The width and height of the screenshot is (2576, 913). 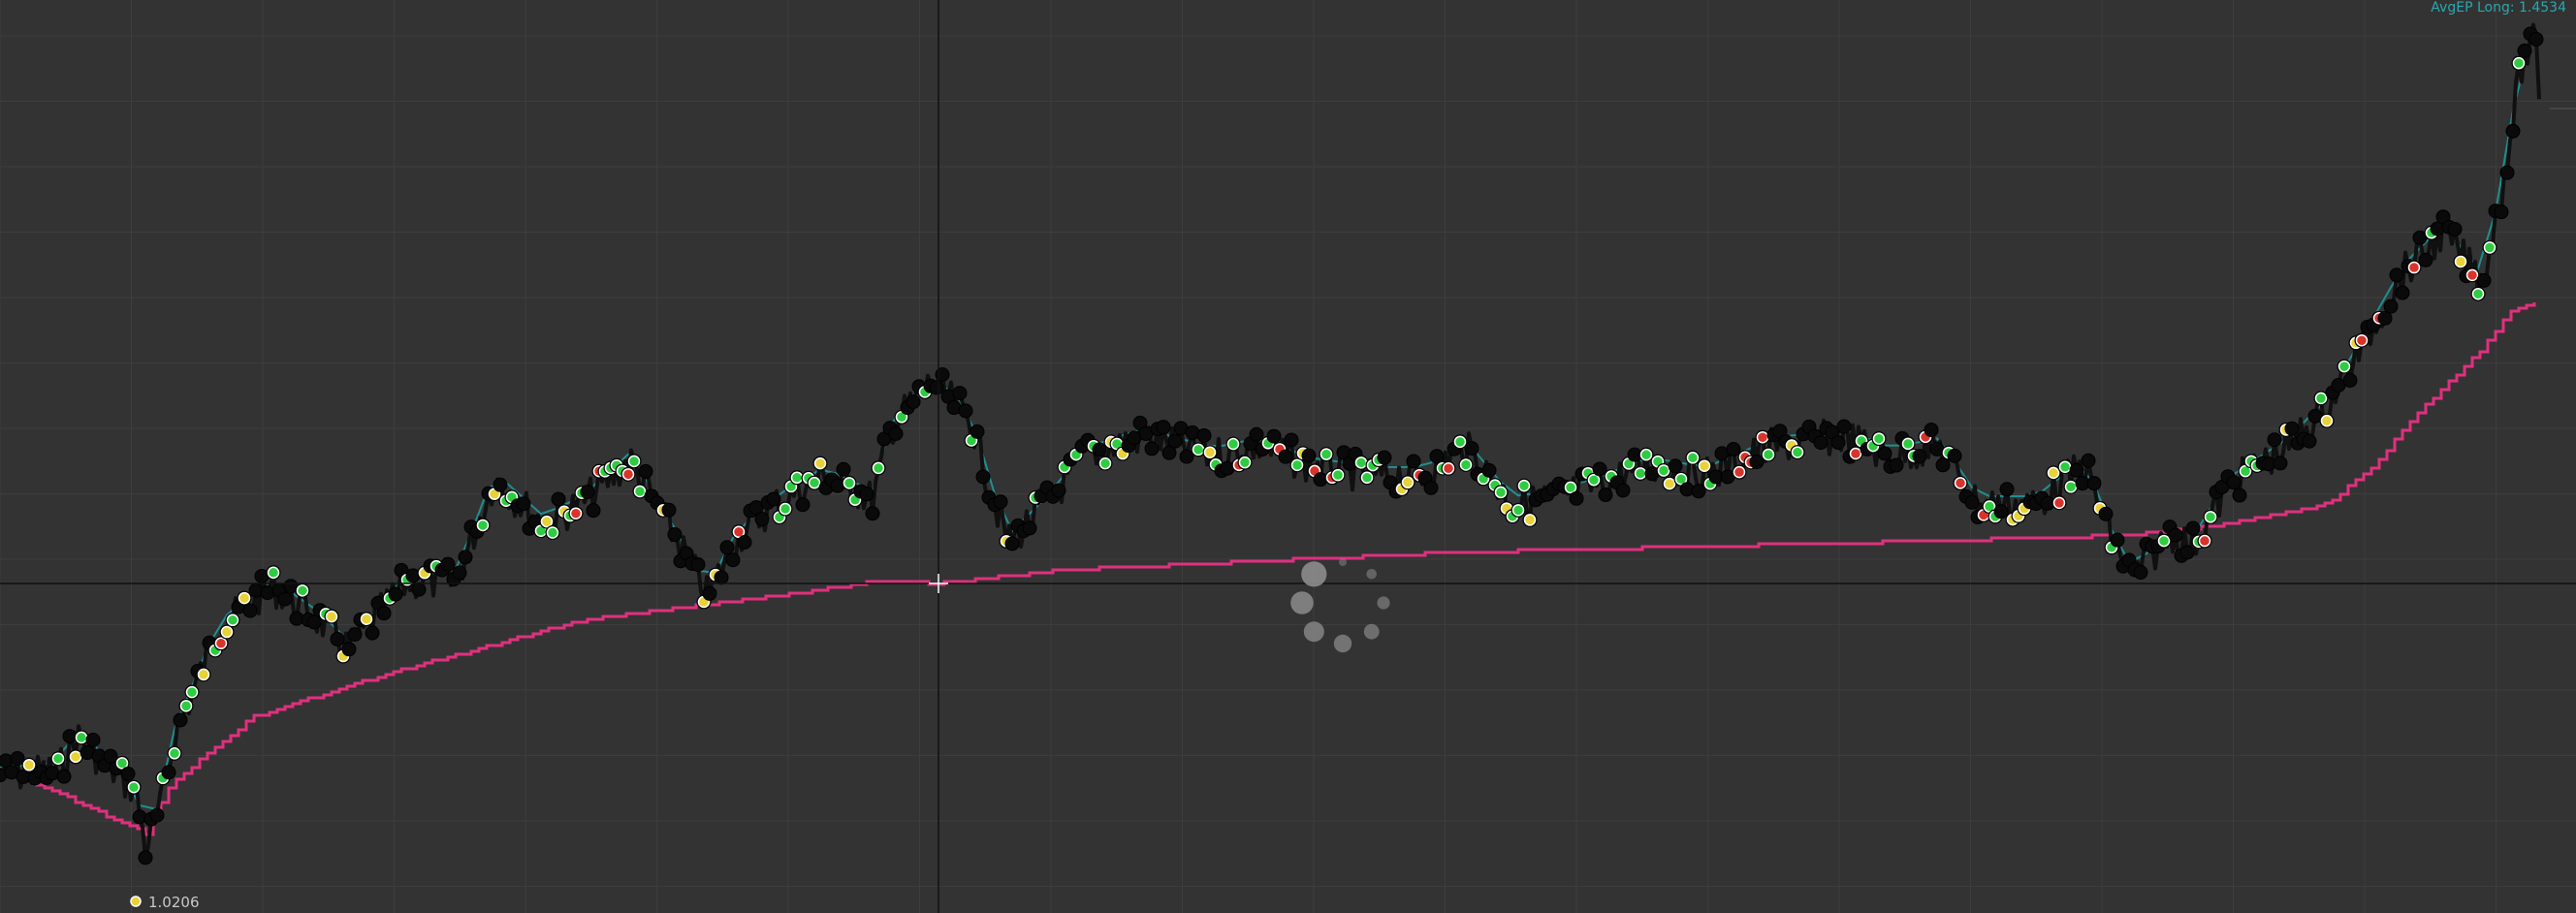 What do you see at coordinates (174, 903) in the screenshot?
I see `low-price-label: 1.0206` at bounding box center [174, 903].